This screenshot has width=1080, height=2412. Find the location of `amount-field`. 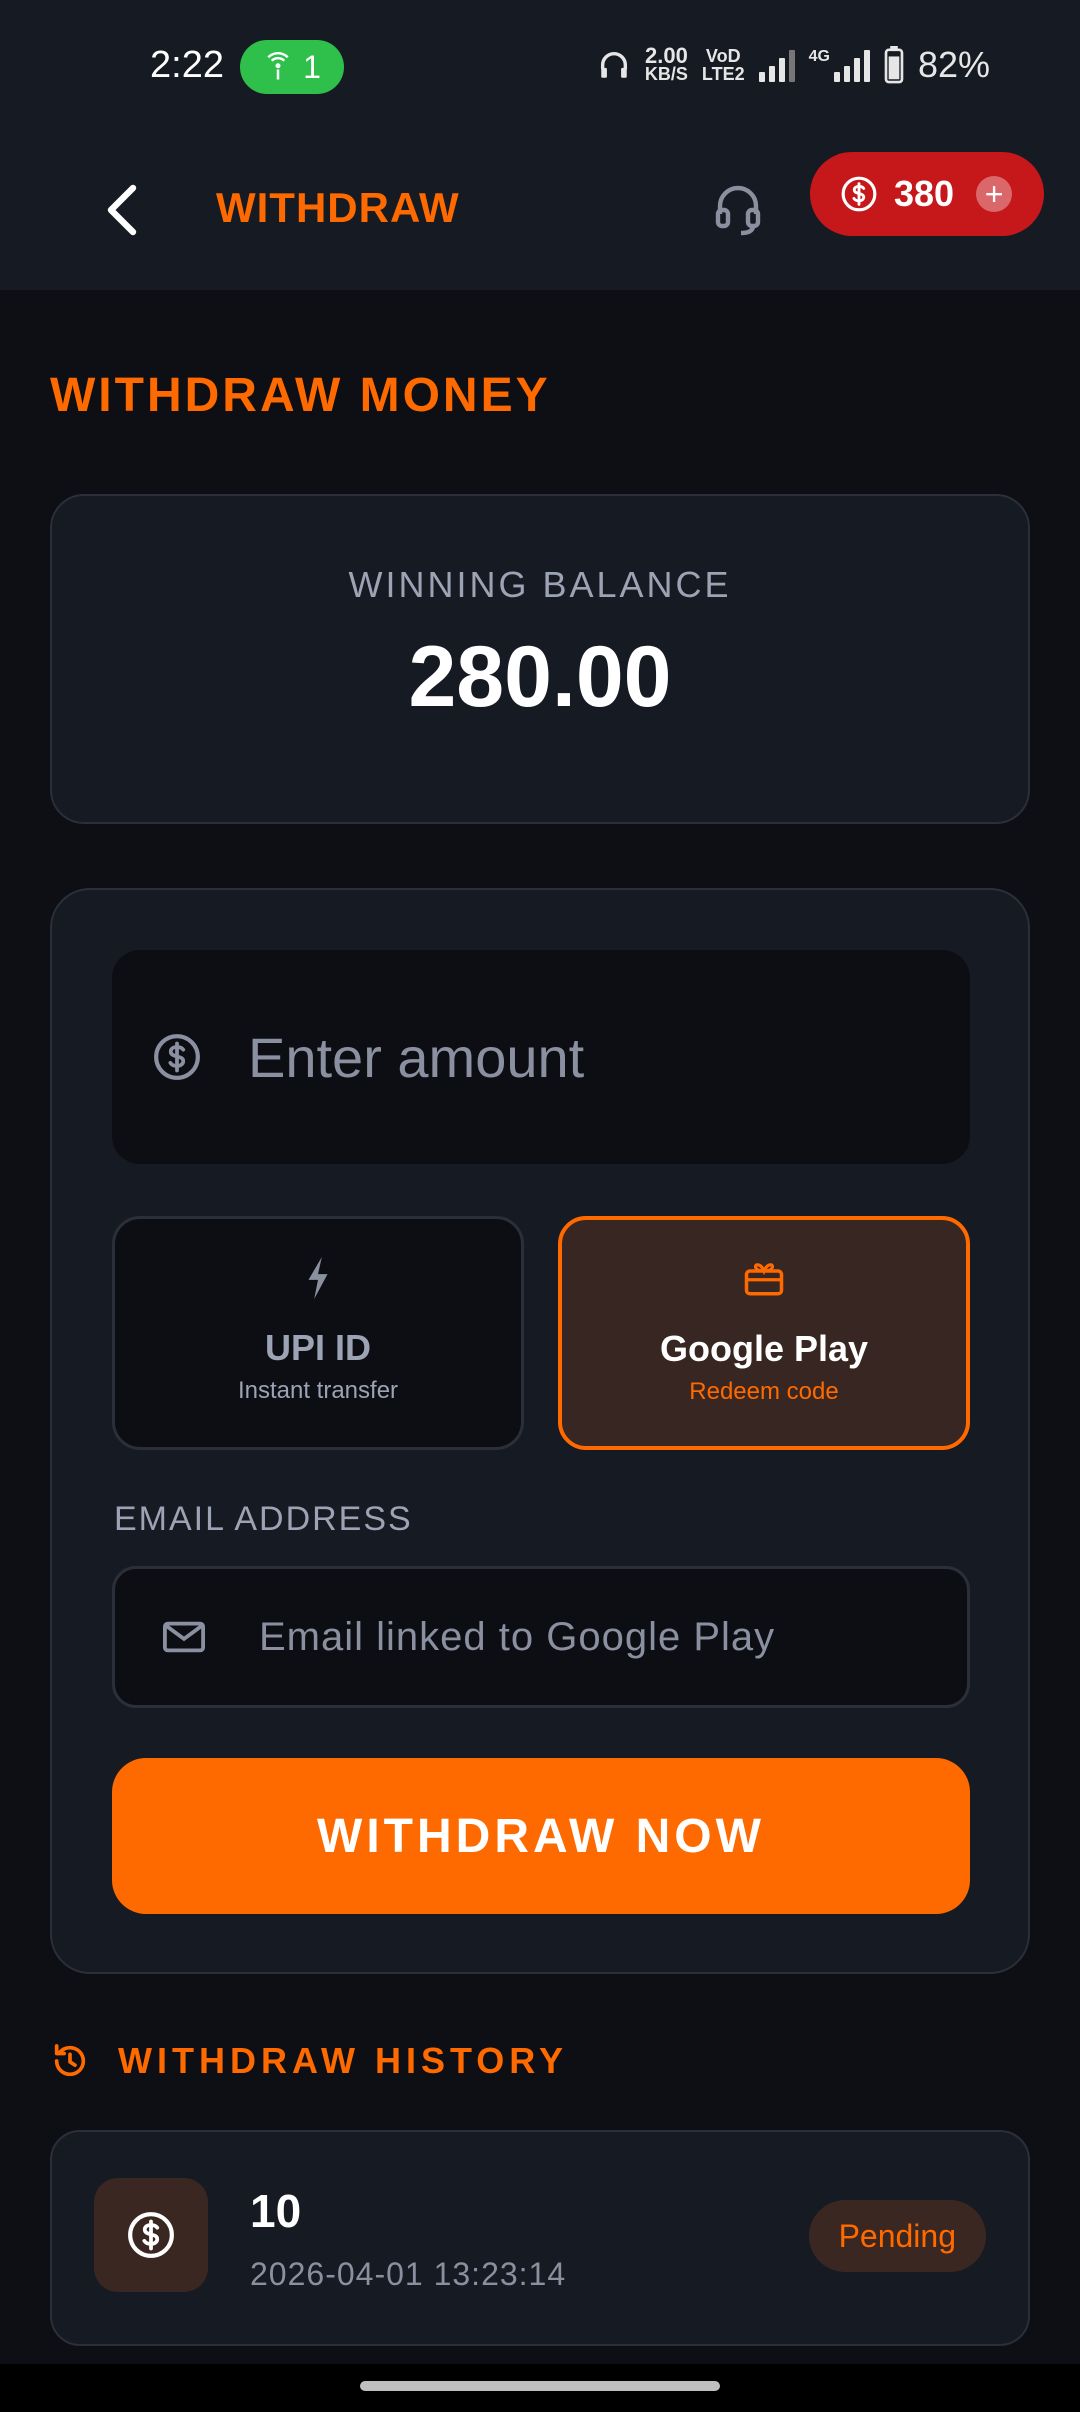

amount-field is located at coordinates (541, 1057).